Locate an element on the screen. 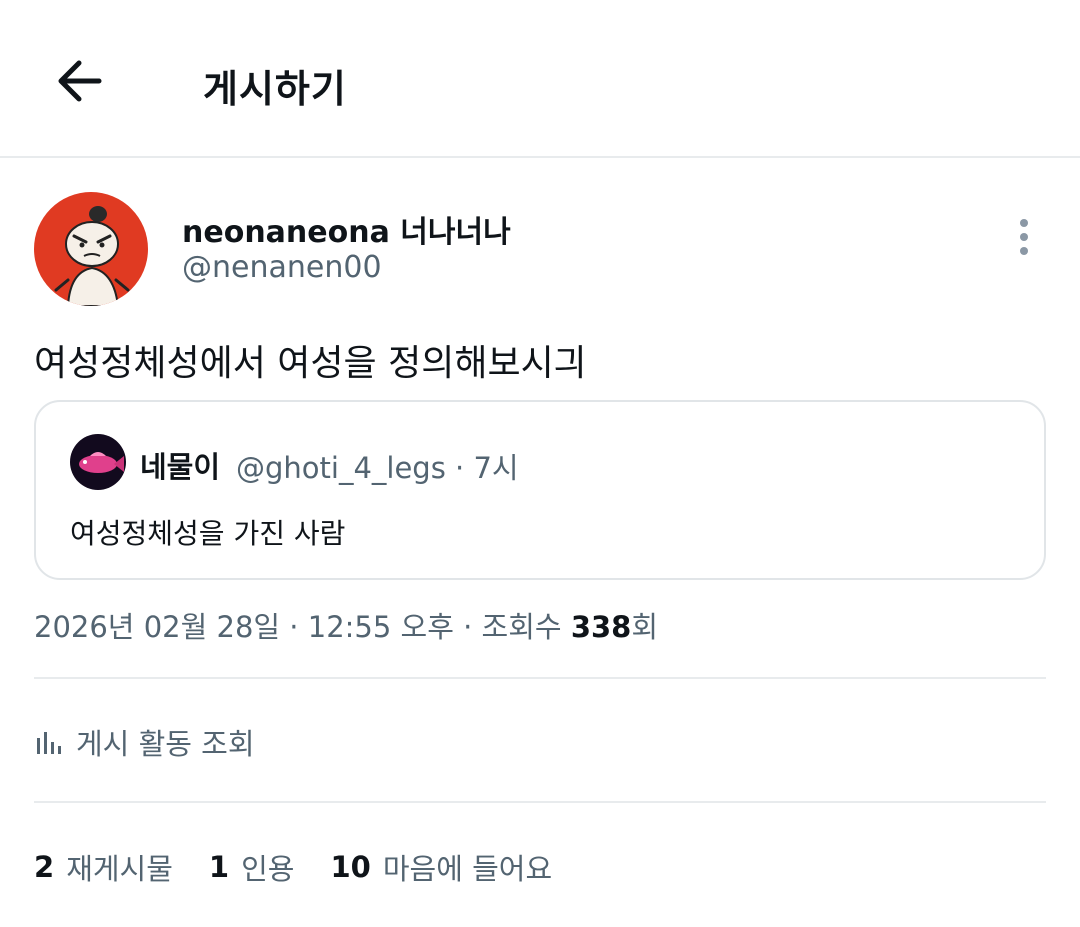 This screenshot has width=1080, height=927. author-display-name: neonaneona 너나너나 is located at coordinates (346, 229).